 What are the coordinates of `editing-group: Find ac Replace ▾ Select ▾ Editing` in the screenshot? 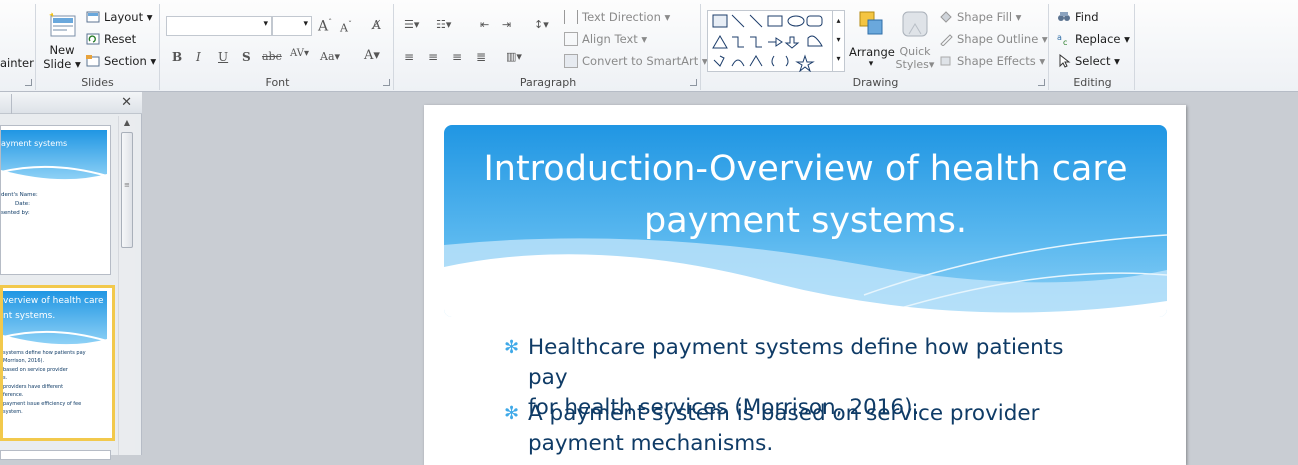 It's located at (1093, 47).